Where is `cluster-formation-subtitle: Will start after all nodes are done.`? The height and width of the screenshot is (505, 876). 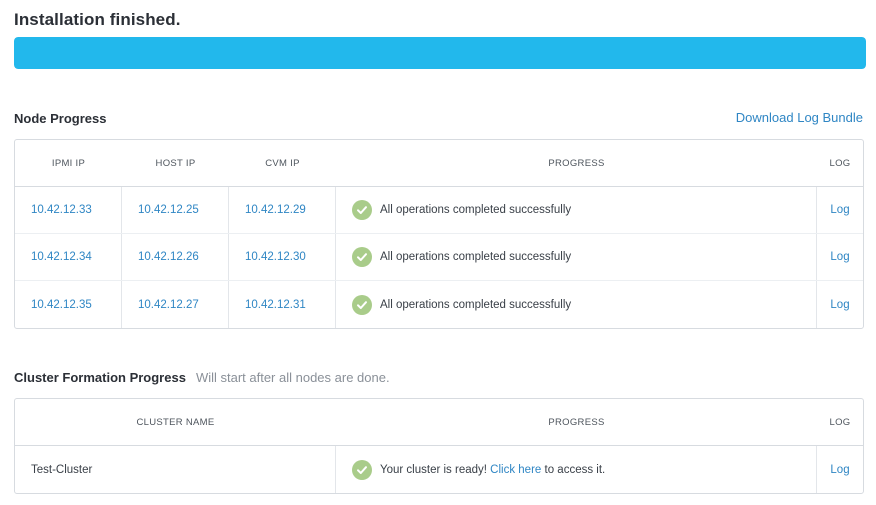
cluster-formation-subtitle: Will start after all nodes are done. is located at coordinates (292, 377).